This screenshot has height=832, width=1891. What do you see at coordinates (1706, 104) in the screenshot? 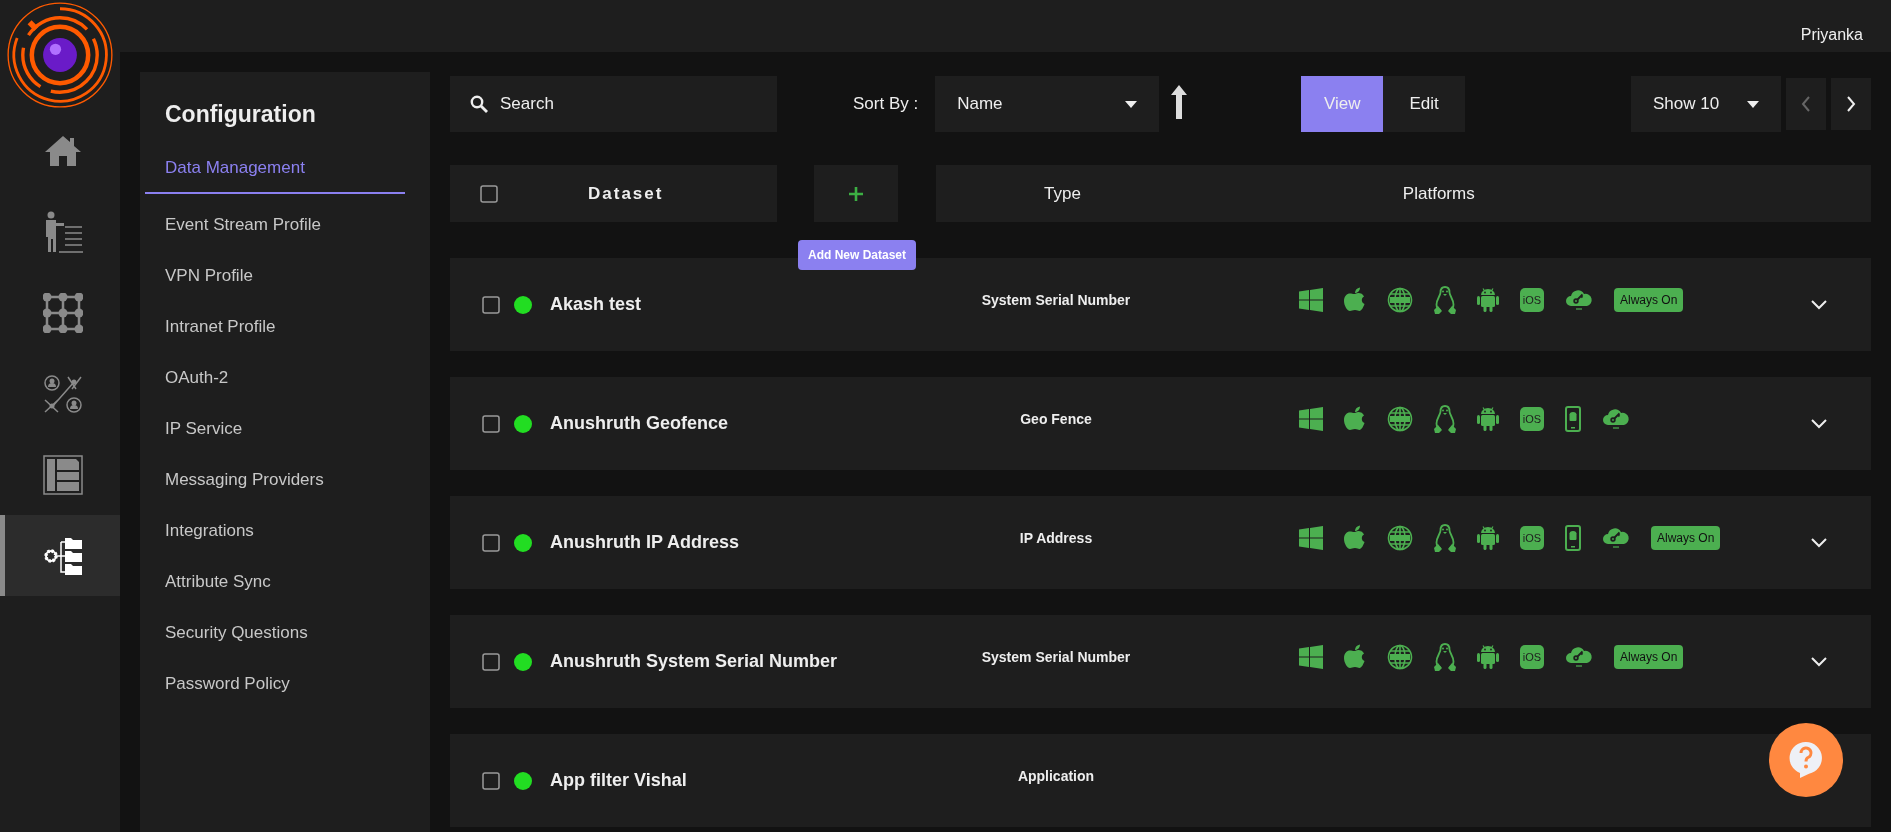
I see `page-size-dropdown: Show 10` at bounding box center [1706, 104].